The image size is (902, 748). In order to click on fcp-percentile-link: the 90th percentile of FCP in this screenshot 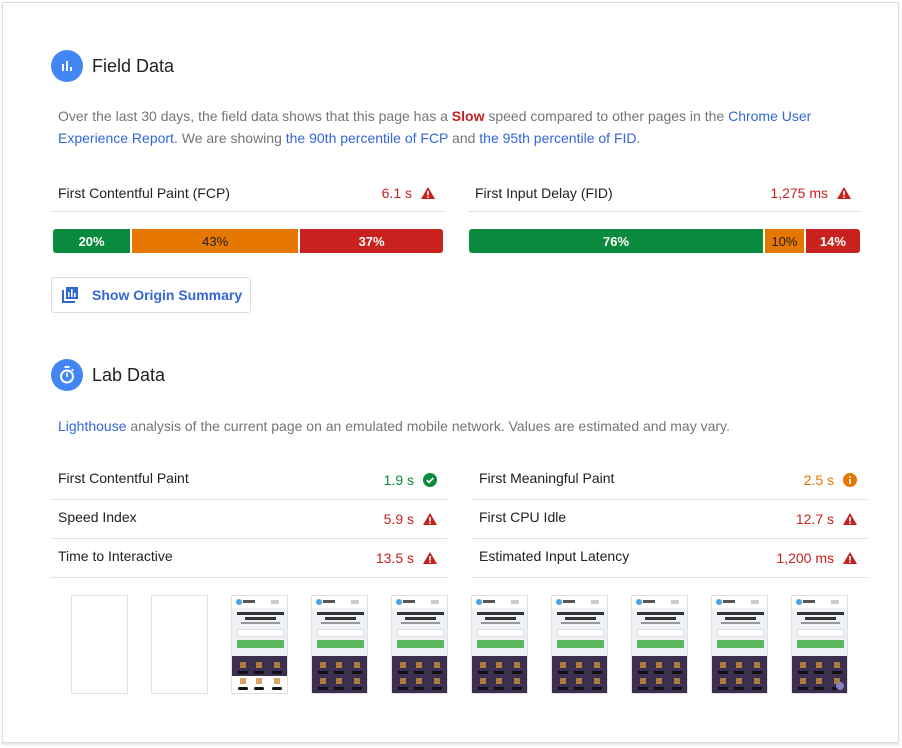, I will do `click(367, 138)`.